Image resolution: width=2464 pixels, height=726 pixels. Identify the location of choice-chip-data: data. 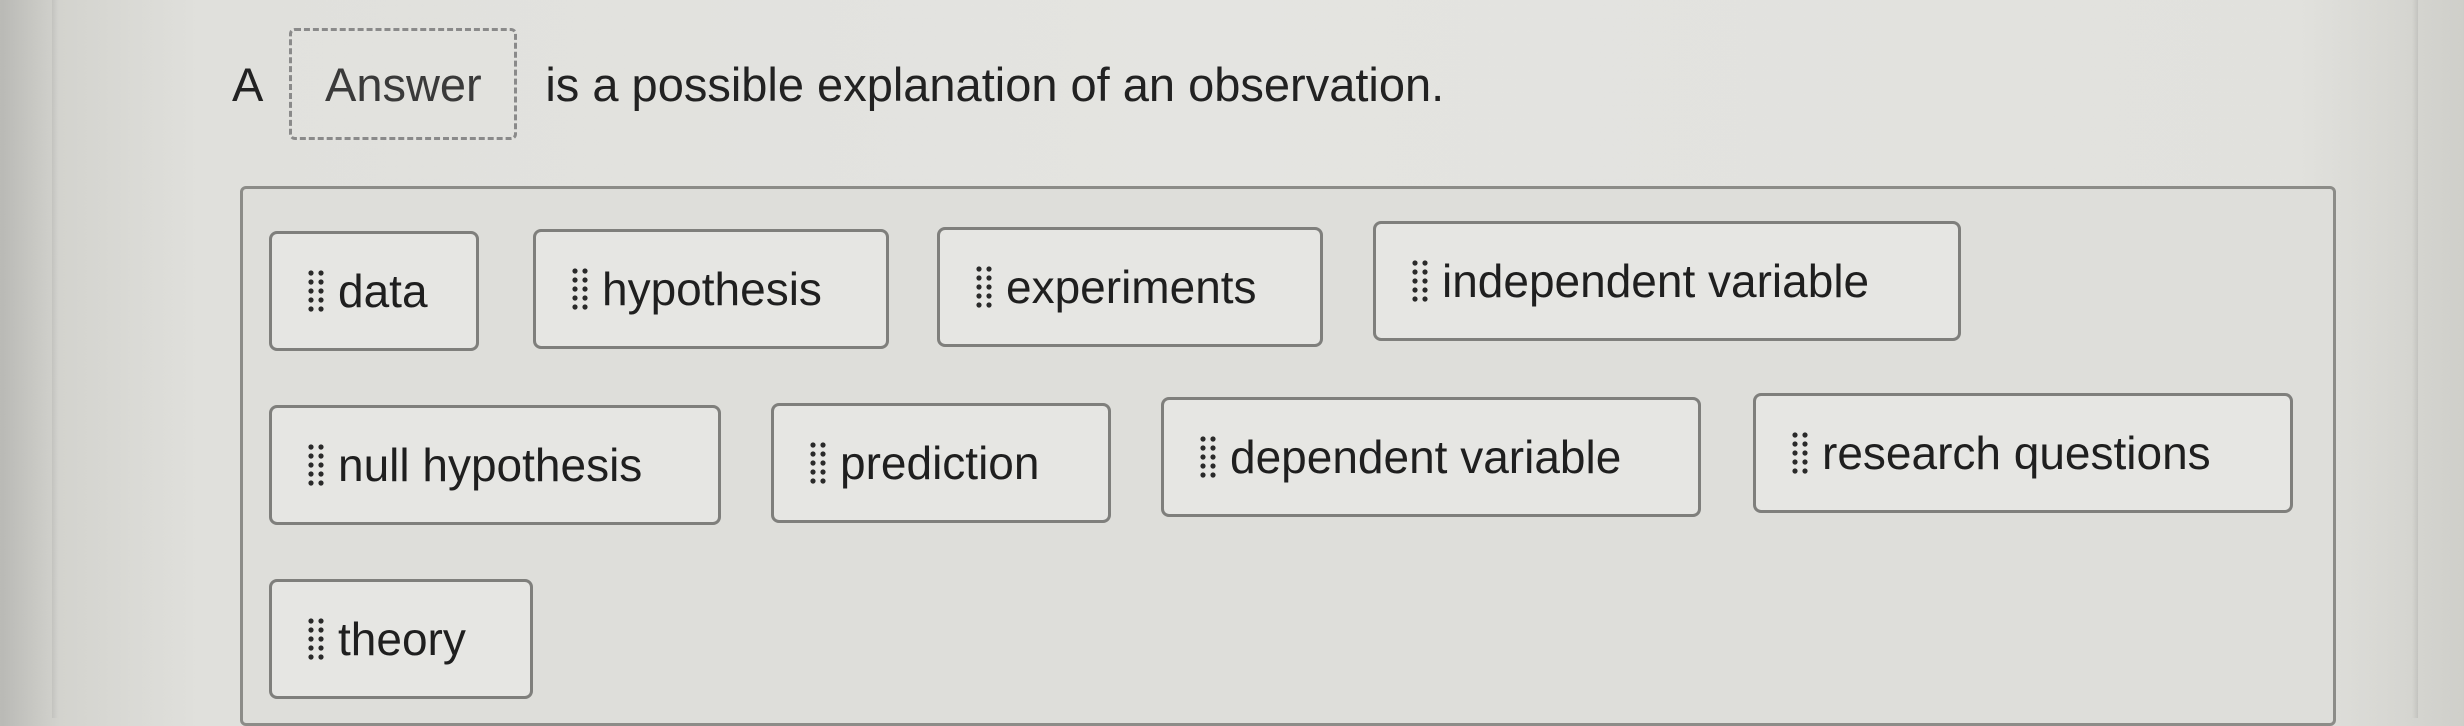
(374, 291).